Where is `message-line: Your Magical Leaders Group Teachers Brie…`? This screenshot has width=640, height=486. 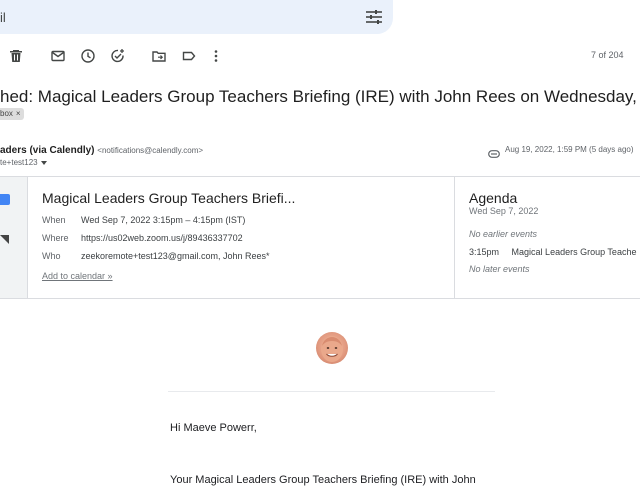
message-line: Your Magical Leaders Group Teachers Brie… is located at coordinates (323, 480).